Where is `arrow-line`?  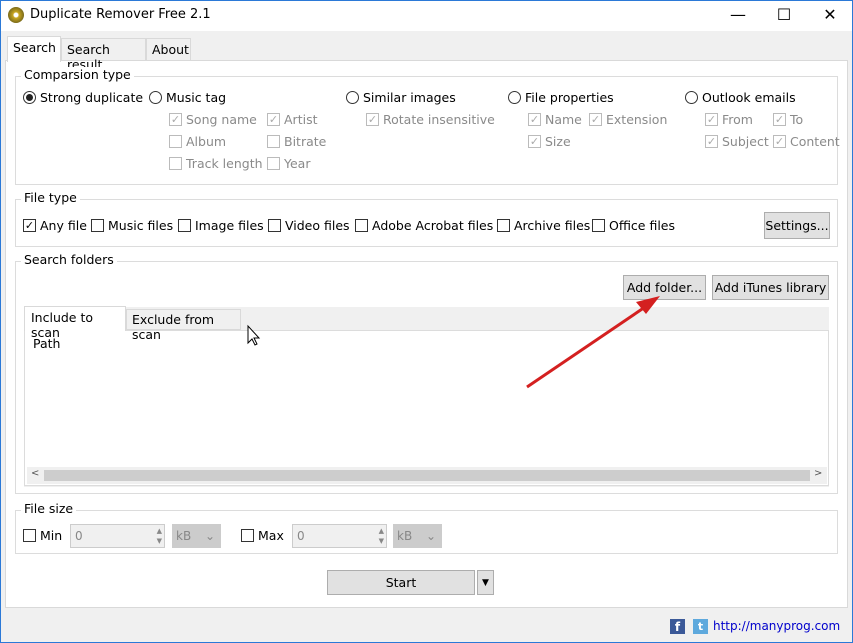 arrow-line is located at coordinates (587, 346).